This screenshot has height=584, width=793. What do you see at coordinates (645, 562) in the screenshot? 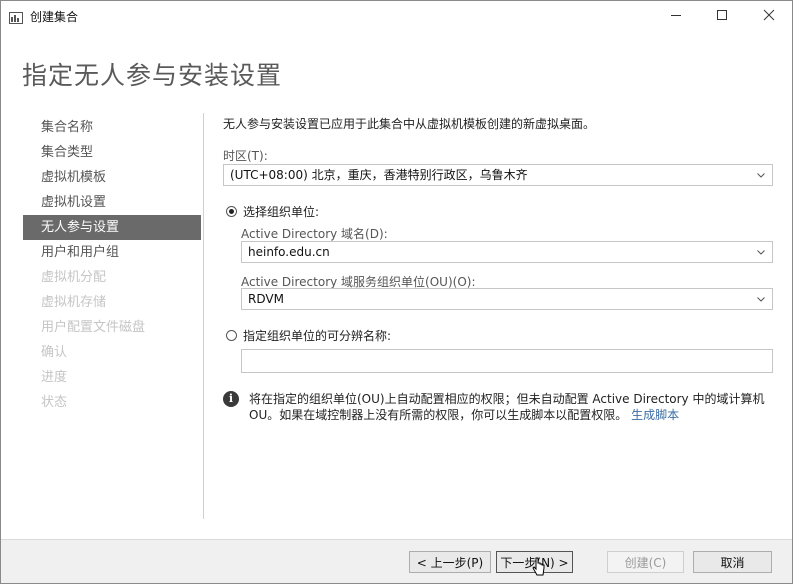
I see `create-button: 创建(C)` at bounding box center [645, 562].